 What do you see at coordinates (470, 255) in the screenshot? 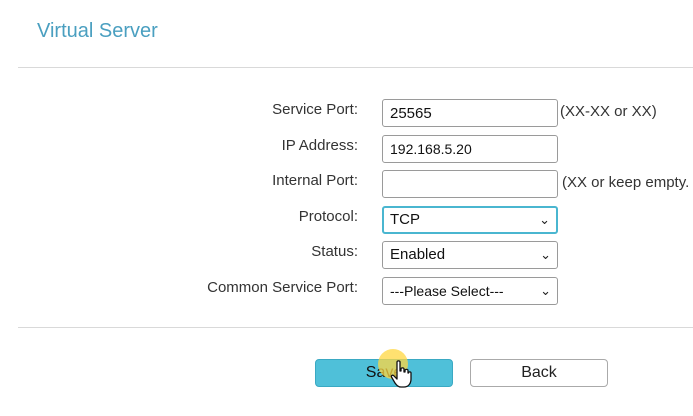
I see `status-select: Enabled ⌄` at bounding box center [470, 255].